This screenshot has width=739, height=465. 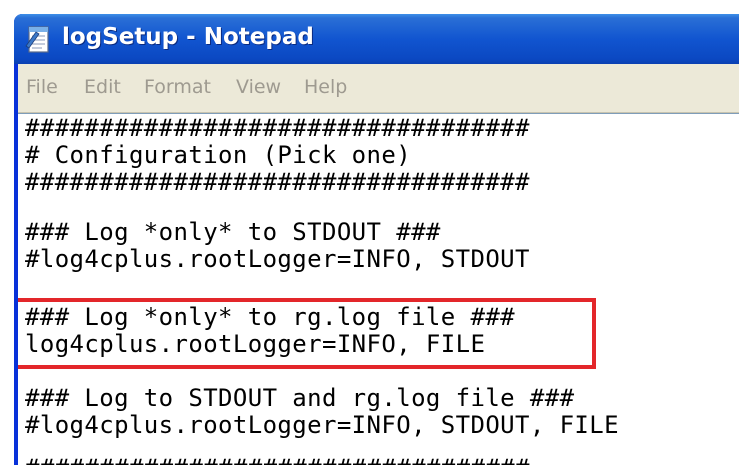 I want to click on editor-line: ### Log *only* to STDOUT ###, so click(x=233, y=232).